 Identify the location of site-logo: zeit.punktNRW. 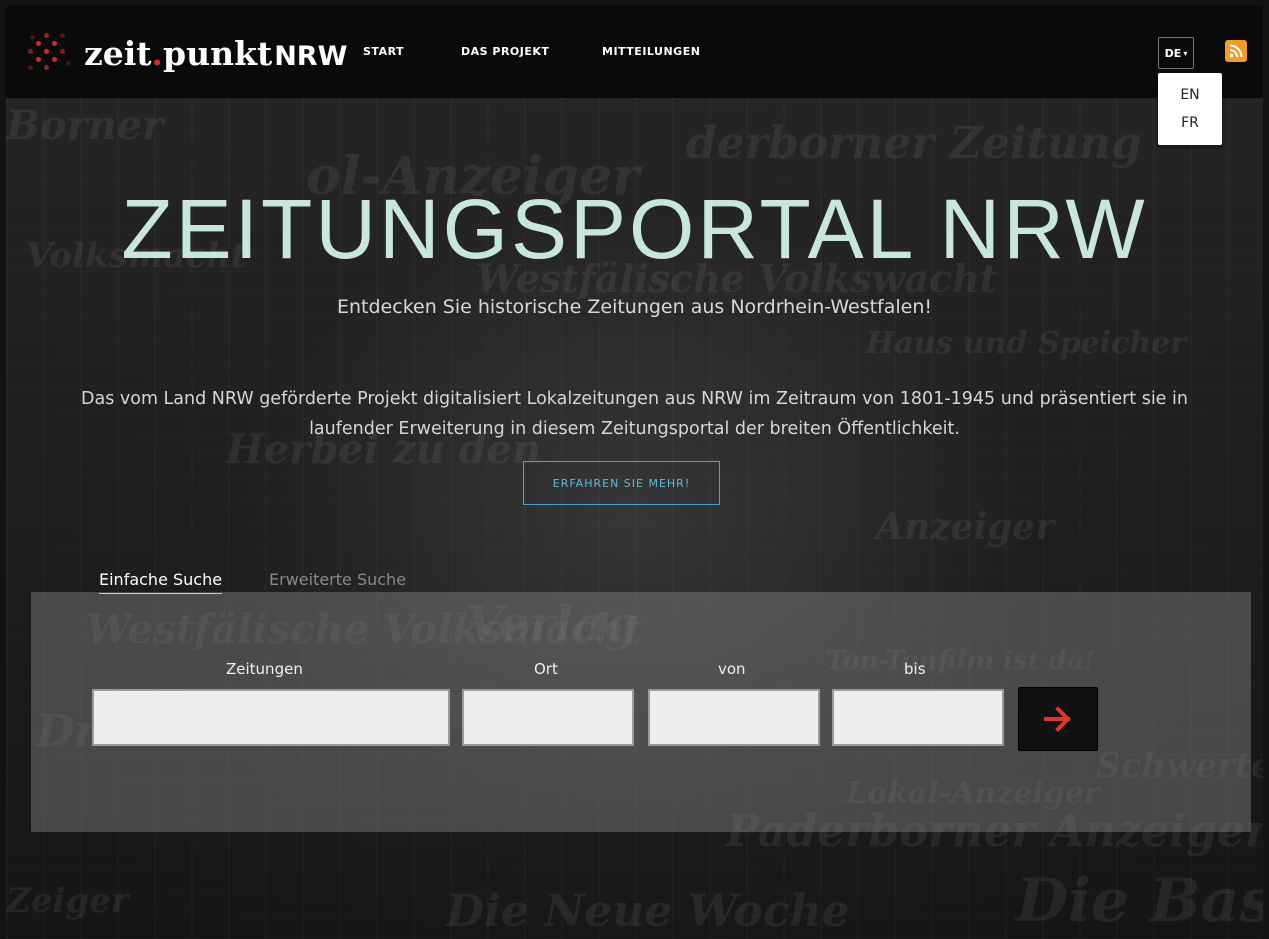
(185, 53).